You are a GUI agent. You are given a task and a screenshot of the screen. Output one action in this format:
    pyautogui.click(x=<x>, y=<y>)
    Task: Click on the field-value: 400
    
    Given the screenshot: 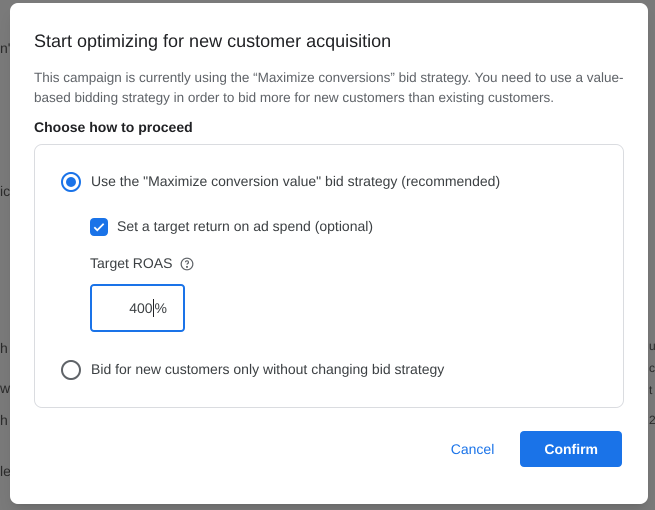 What is the action you would take?
    pyautogui.click(x=141, y=308)
    